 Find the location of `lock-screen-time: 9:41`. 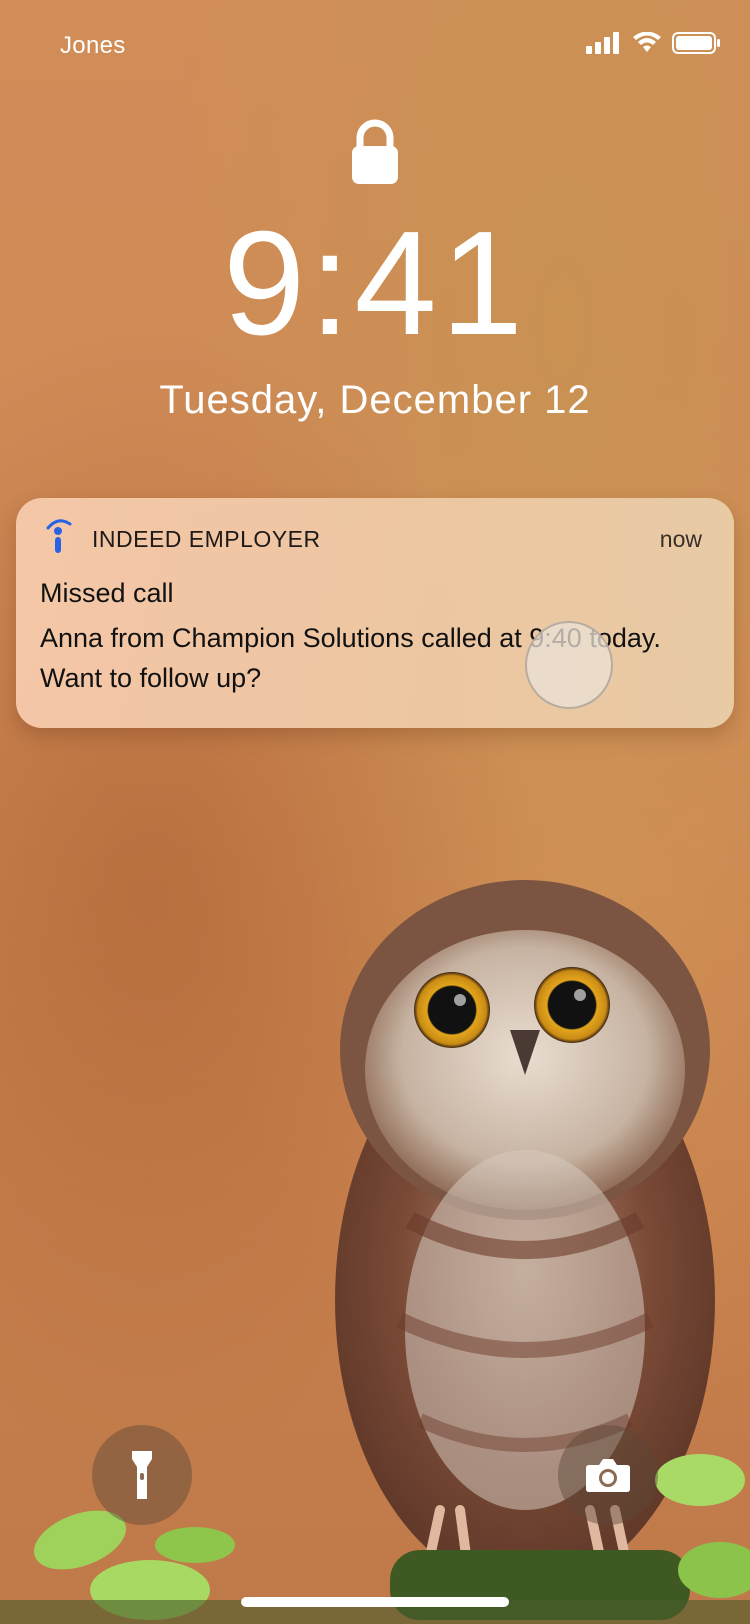

lock-screen-time: 9:41 is located at coordinates (375, 283).